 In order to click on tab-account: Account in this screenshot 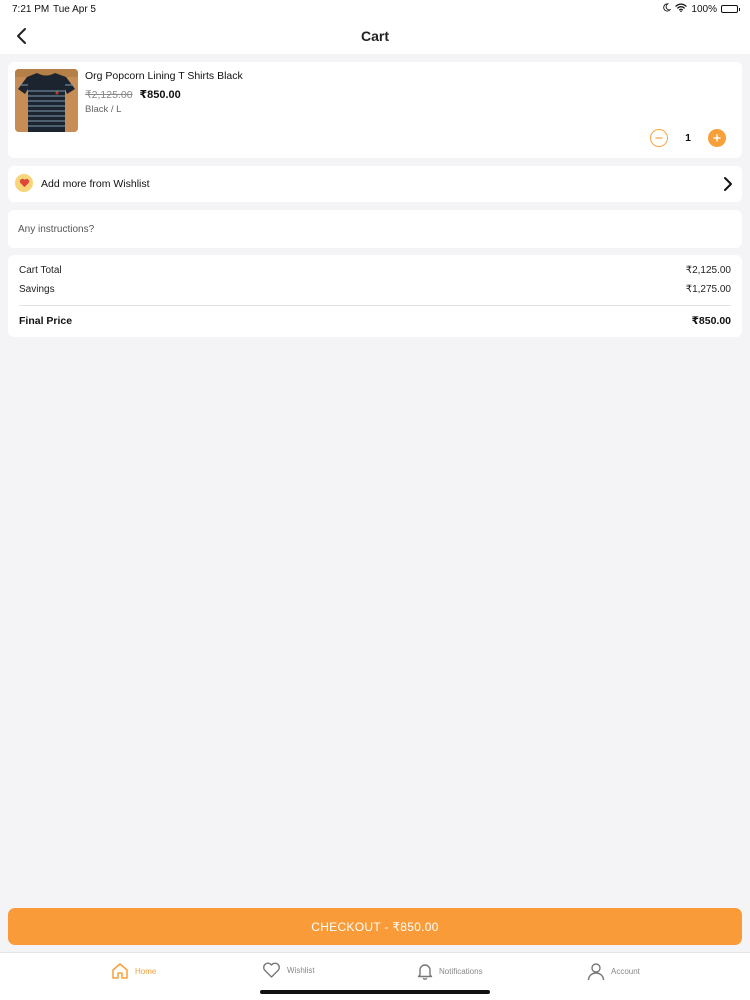, I will do `click(613, 971)`.